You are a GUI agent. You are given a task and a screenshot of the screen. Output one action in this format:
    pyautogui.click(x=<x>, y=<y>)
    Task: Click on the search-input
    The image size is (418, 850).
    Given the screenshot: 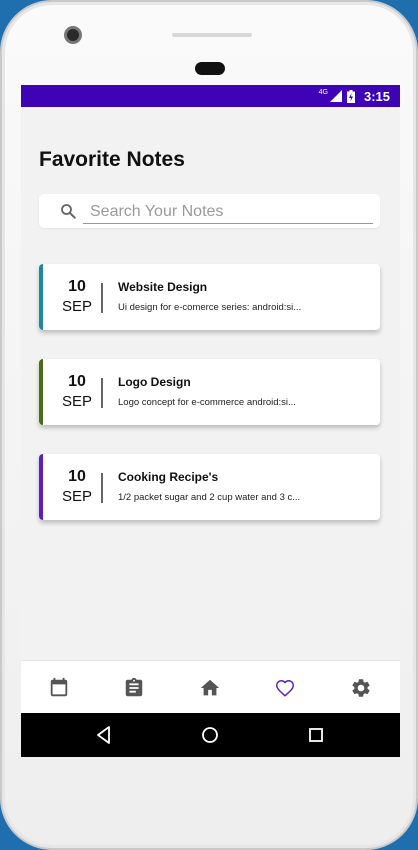 What is the action you would take?
    pyautogui.click(x=228, y=212)
    